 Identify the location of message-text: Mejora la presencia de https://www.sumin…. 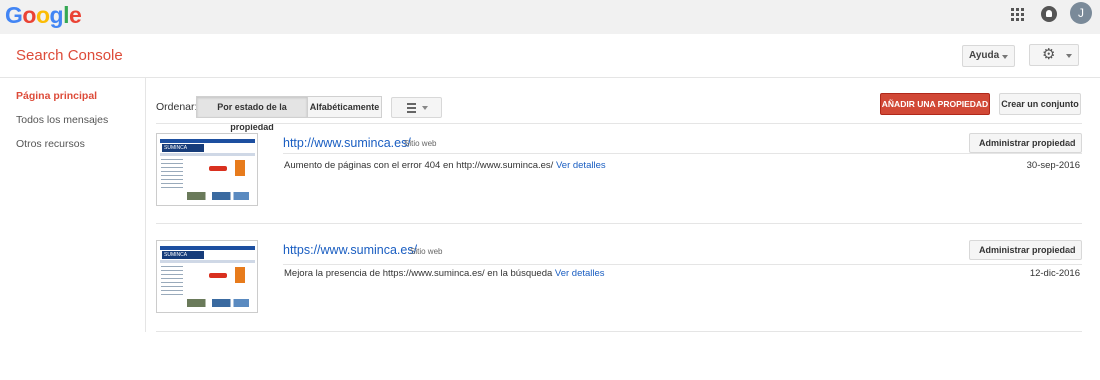
(418, 273).